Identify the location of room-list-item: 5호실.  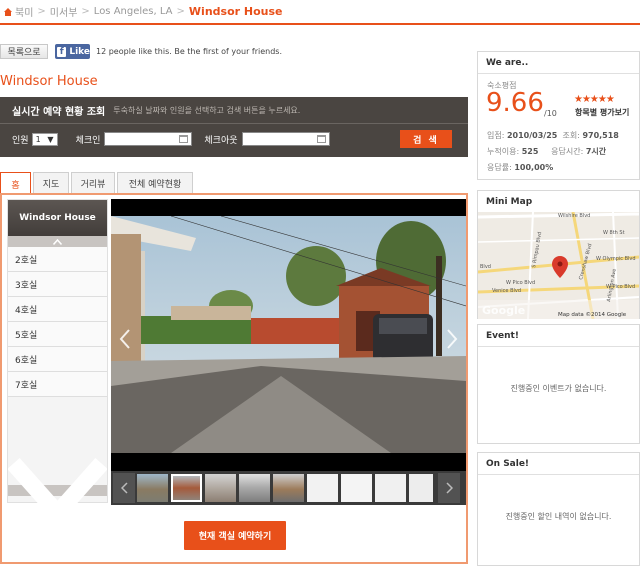
(57, 334).